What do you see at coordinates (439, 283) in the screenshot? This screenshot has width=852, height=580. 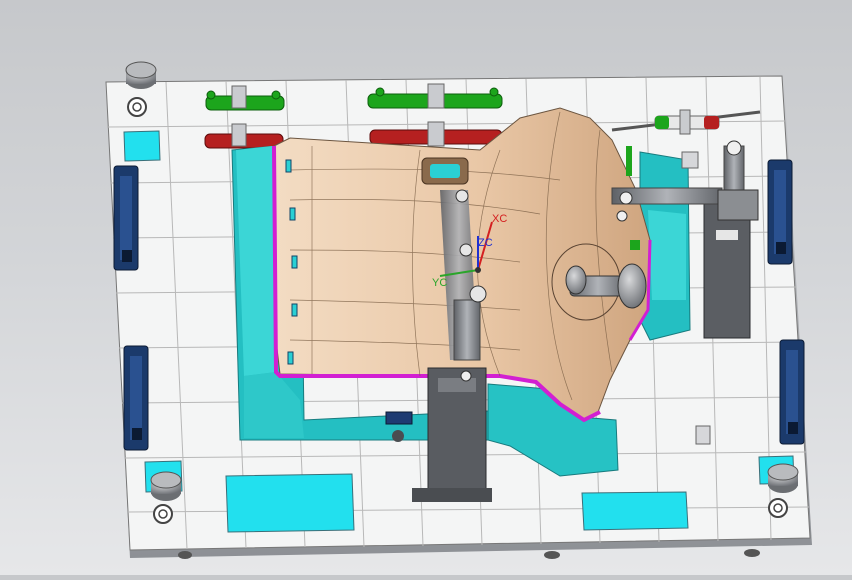 I see `axis-label-y: YC` at bounding box center [439, 283].